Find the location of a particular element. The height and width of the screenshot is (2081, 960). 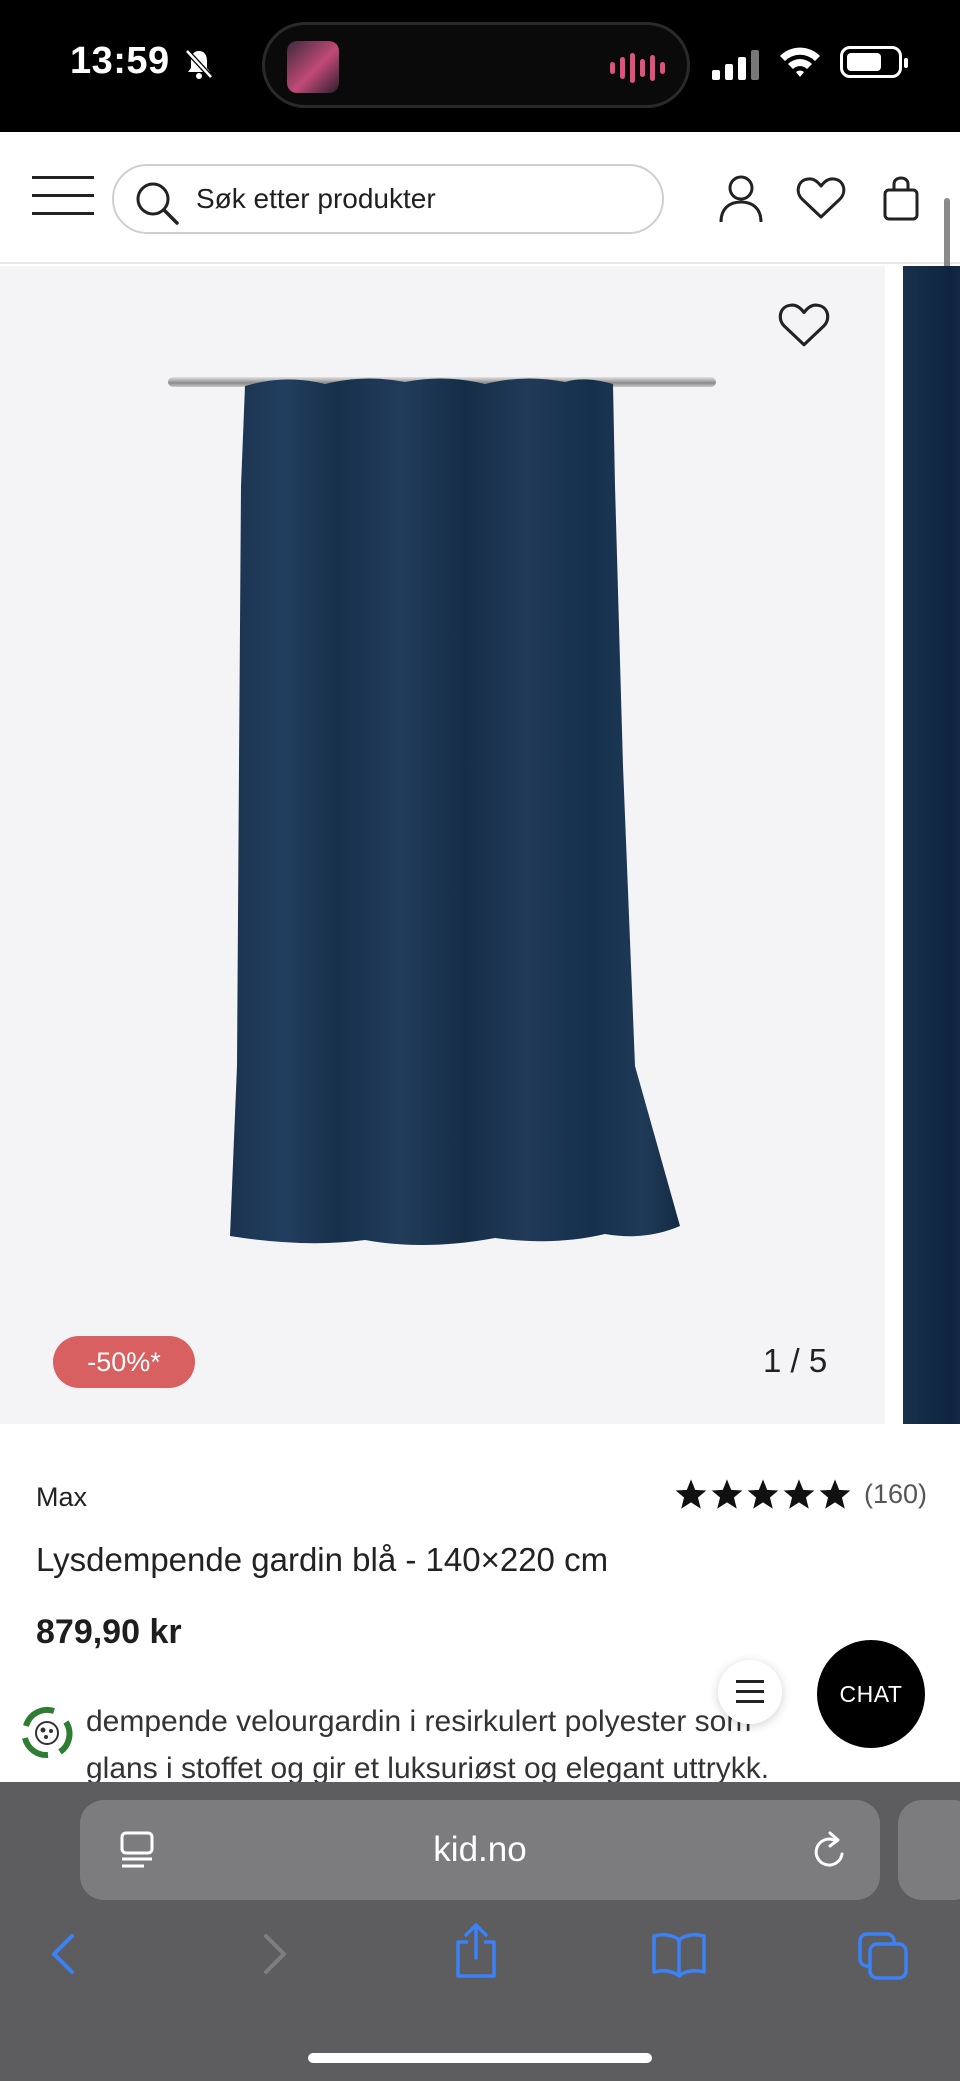

next-tab-address-bar is located at coordinates (929, 1850).